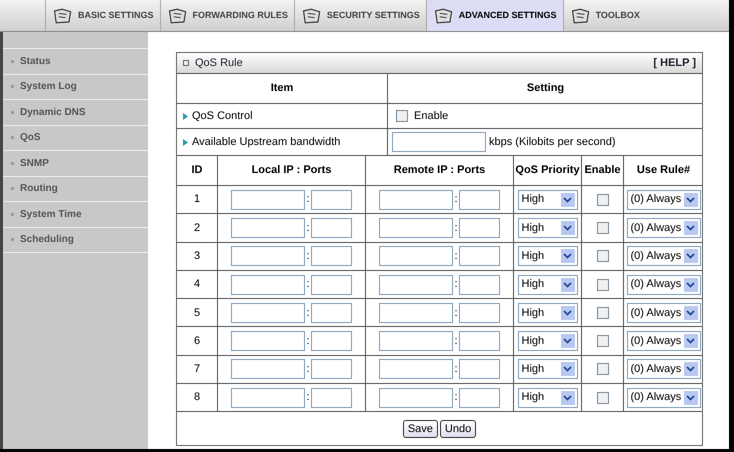 Image resolution: width=734 pixels, height=452 pixels. What do you see at coordinates (197, 284) in the screenshot?
I see `table-cell-text: 4` at bounding box center [197, 284].